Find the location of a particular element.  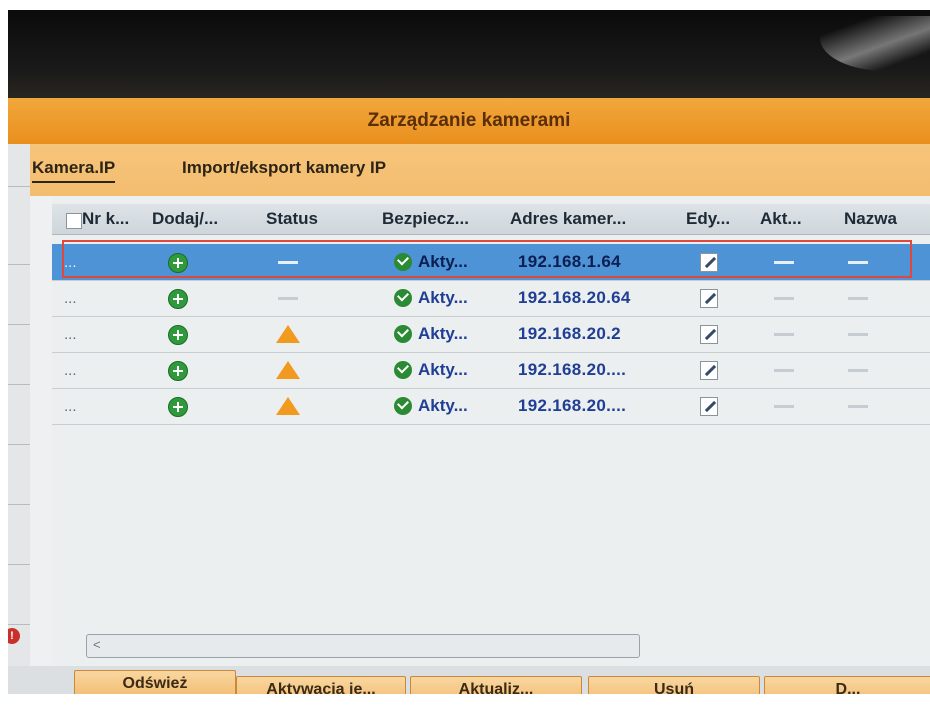

side-menu is located at coordinates (19, 419).